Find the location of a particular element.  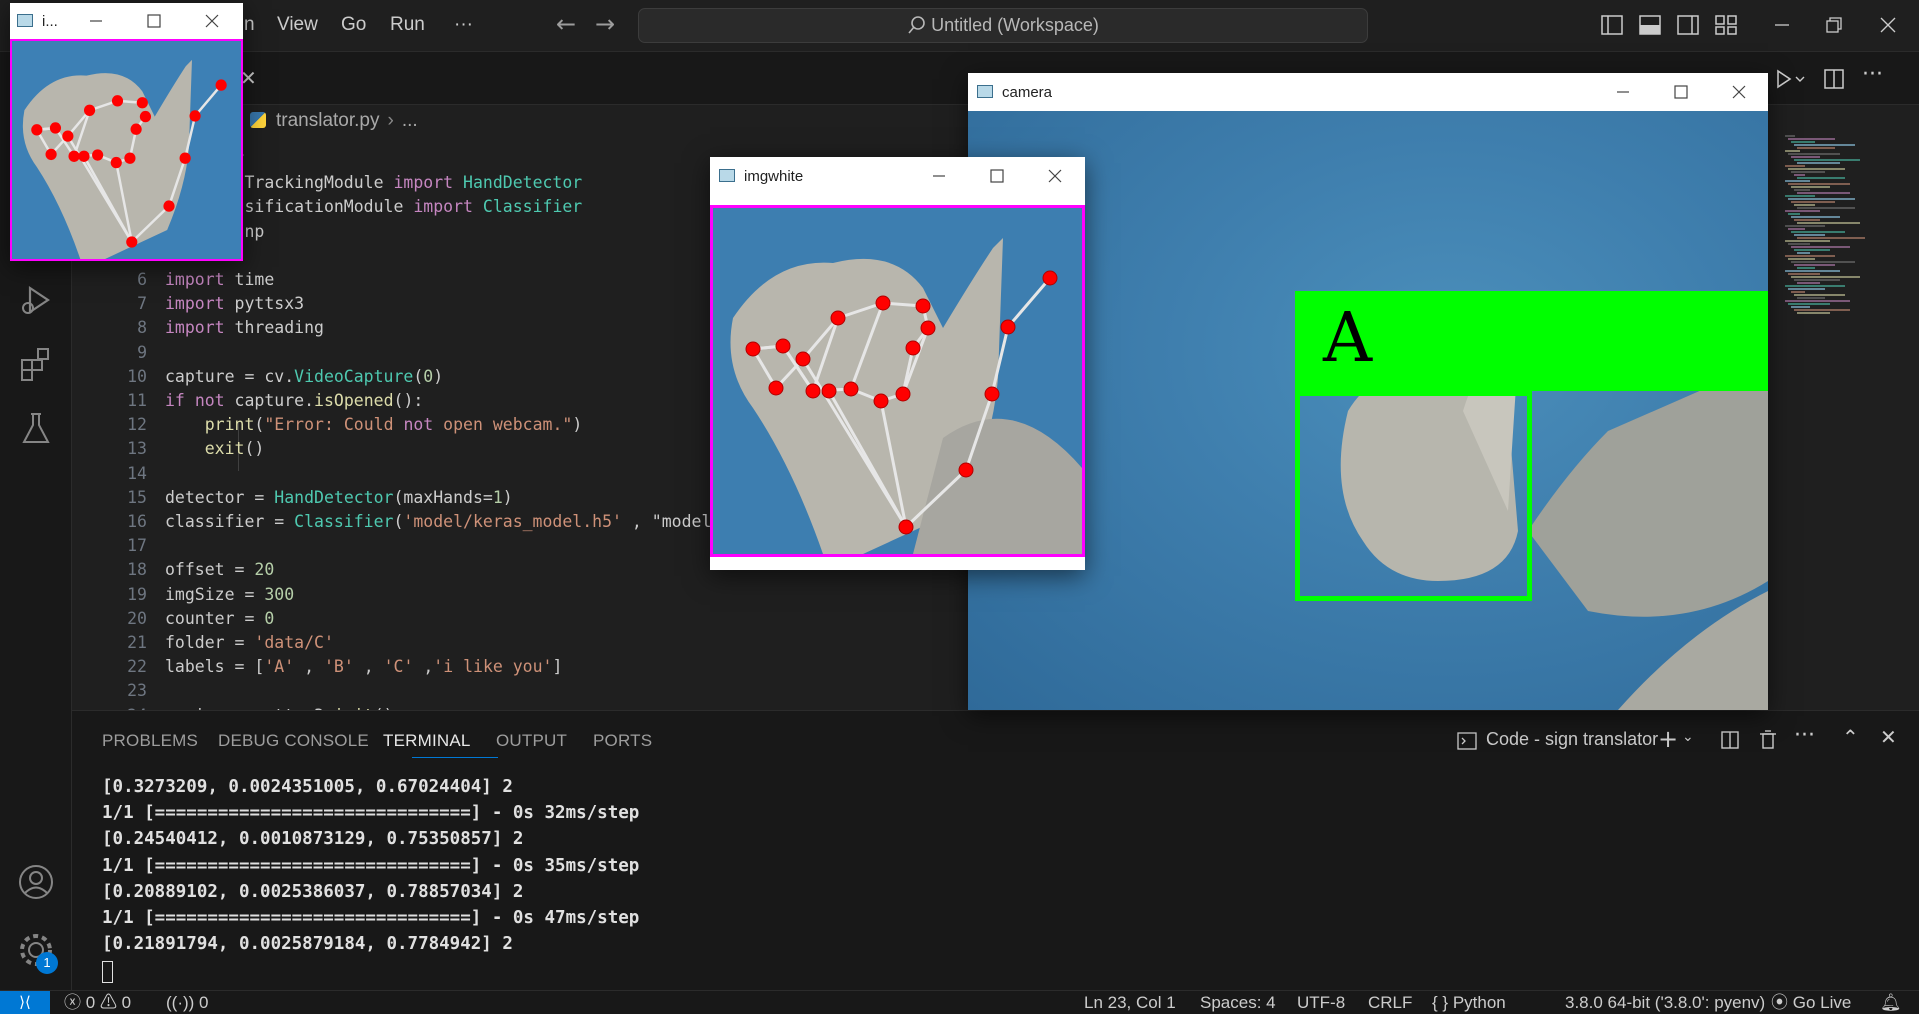

terminal-line: [0.3273209, 0.0024351005, 0.67024404] 2 is located at coordinates (307, 787).